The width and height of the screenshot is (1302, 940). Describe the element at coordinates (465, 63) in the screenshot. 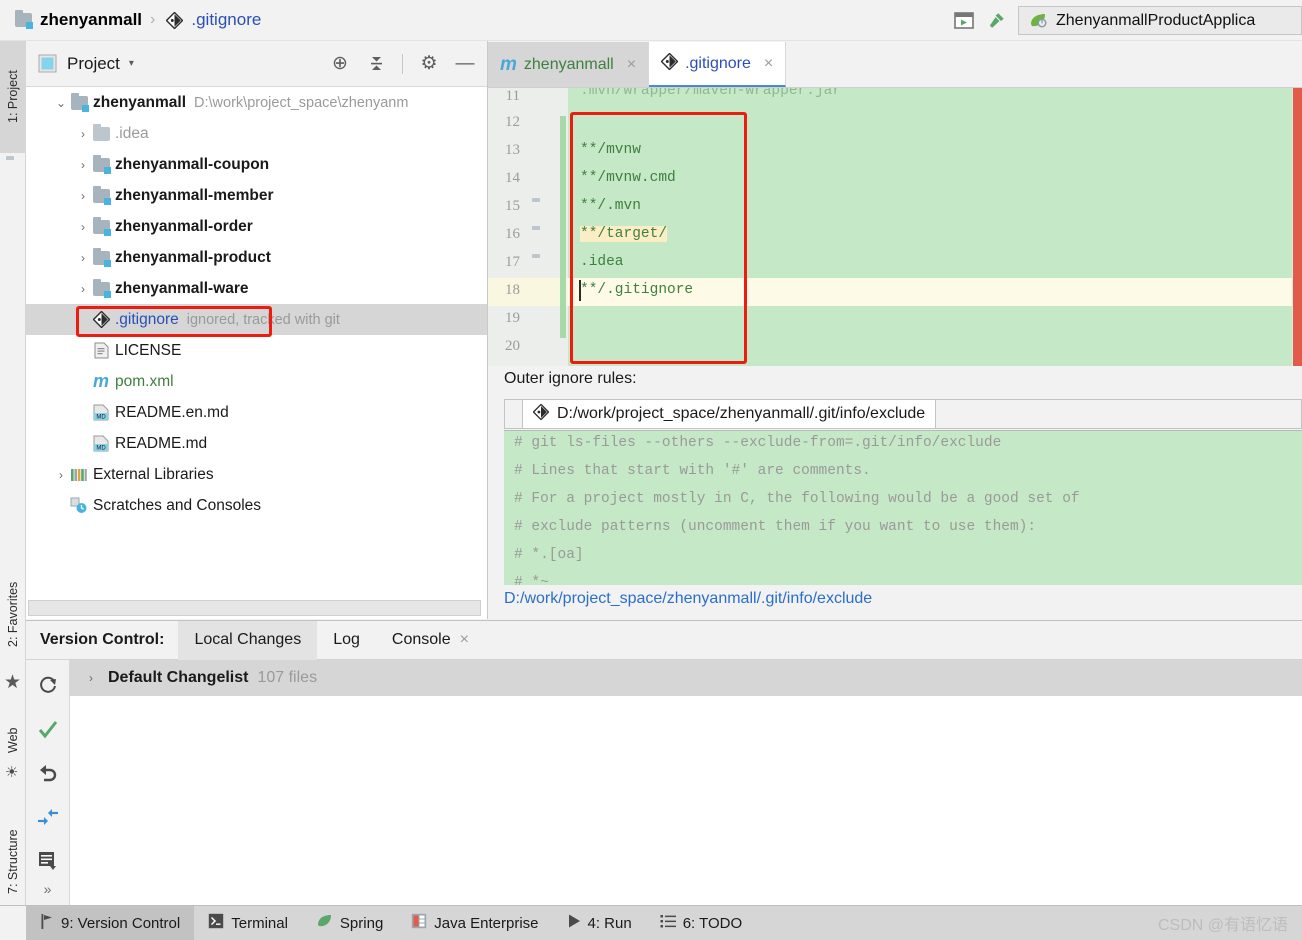

I see `hide-panel-icon: —` at that location.